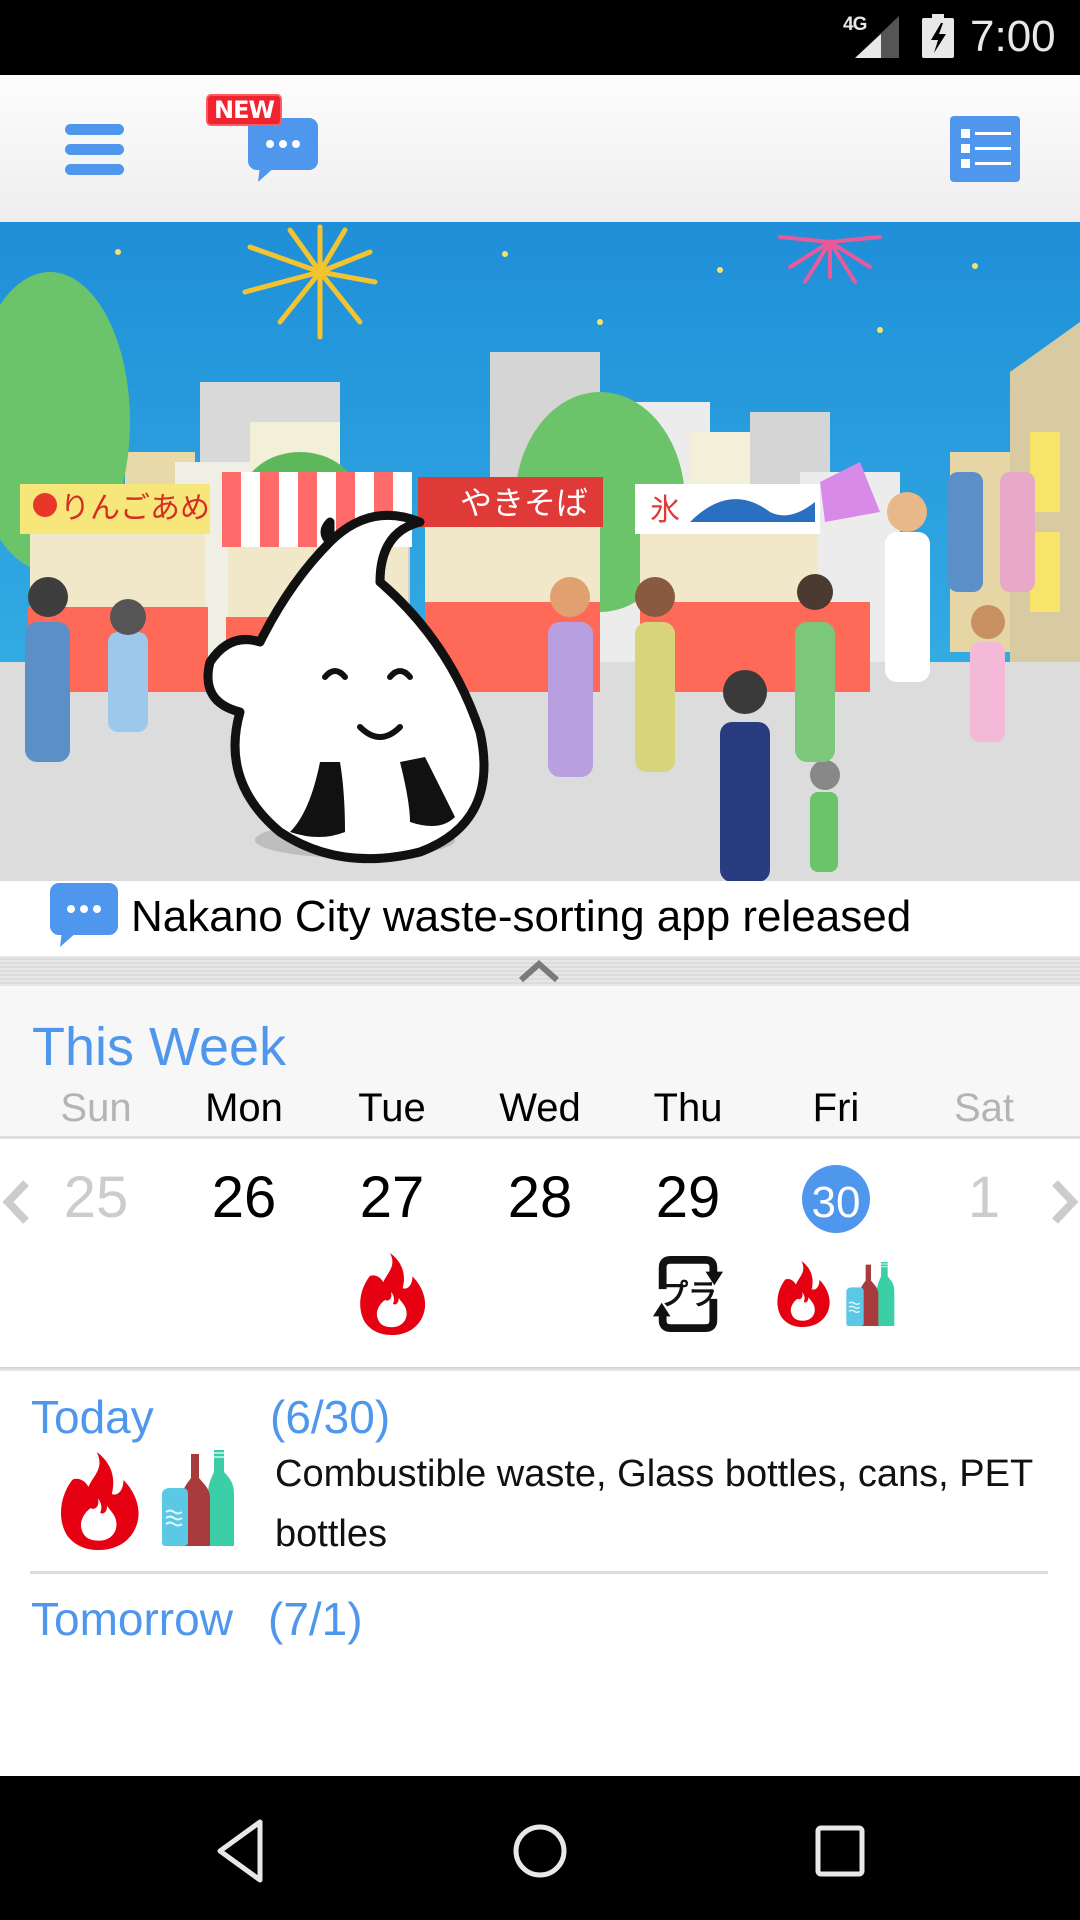 This screenshot has width=1080, height=1920. Describe the element at coordinates (92, 1417) in the screenshot. I see `today-label: Today` at that location.